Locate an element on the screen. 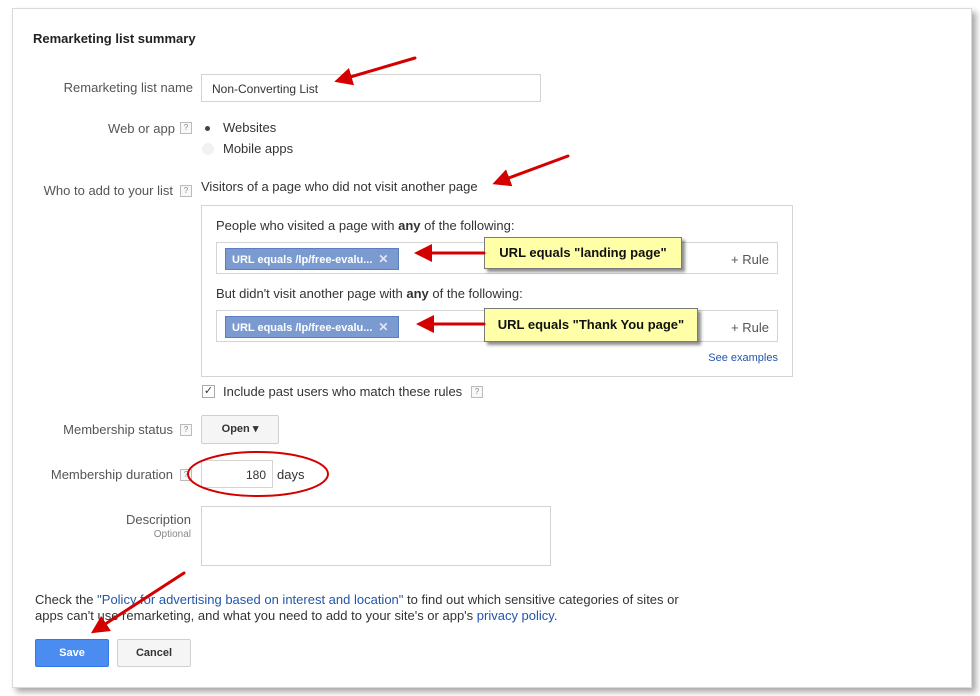 The height and width of the screenshot is (696, 980). include-past-label: Include past users who match these rules is located at coordinates (343, 391).